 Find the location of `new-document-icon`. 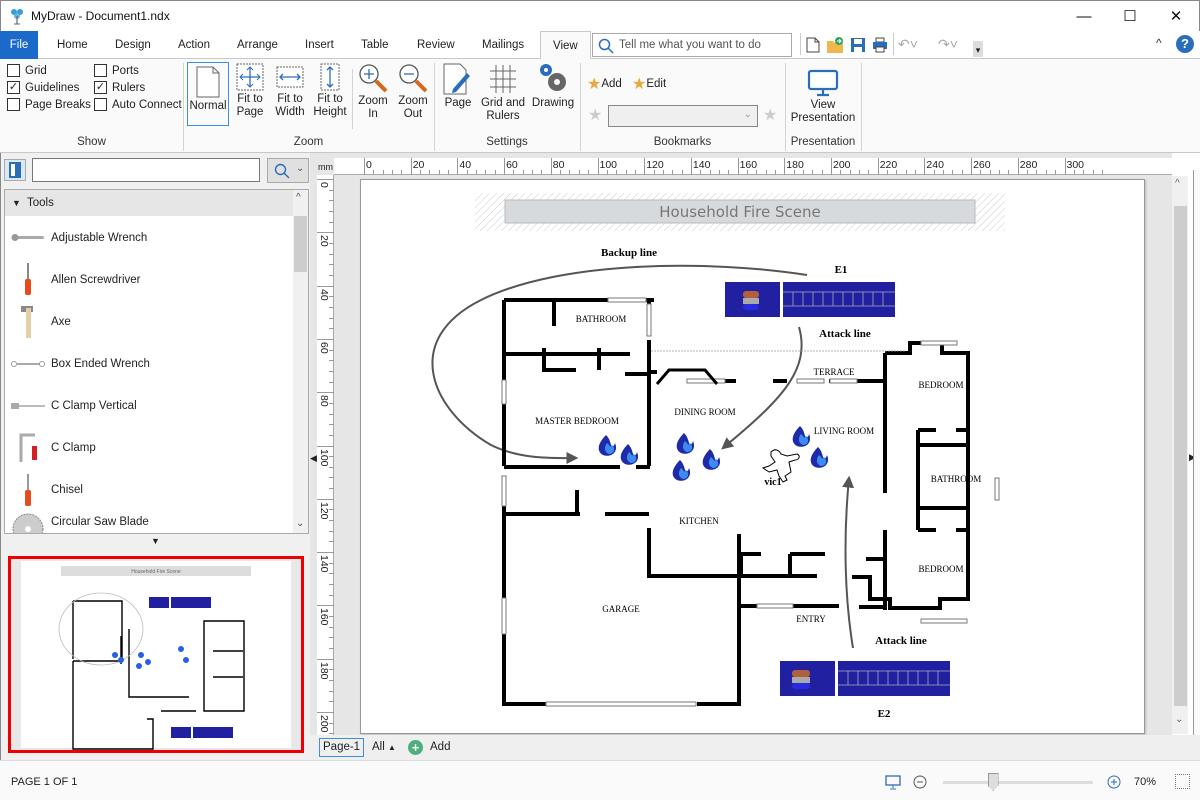

new-document-icon is located at coordinates (813, 45).